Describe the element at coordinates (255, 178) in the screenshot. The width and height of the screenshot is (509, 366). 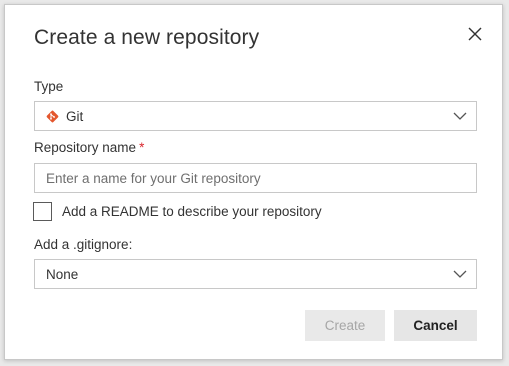
I see `repository-name-input` at that location.